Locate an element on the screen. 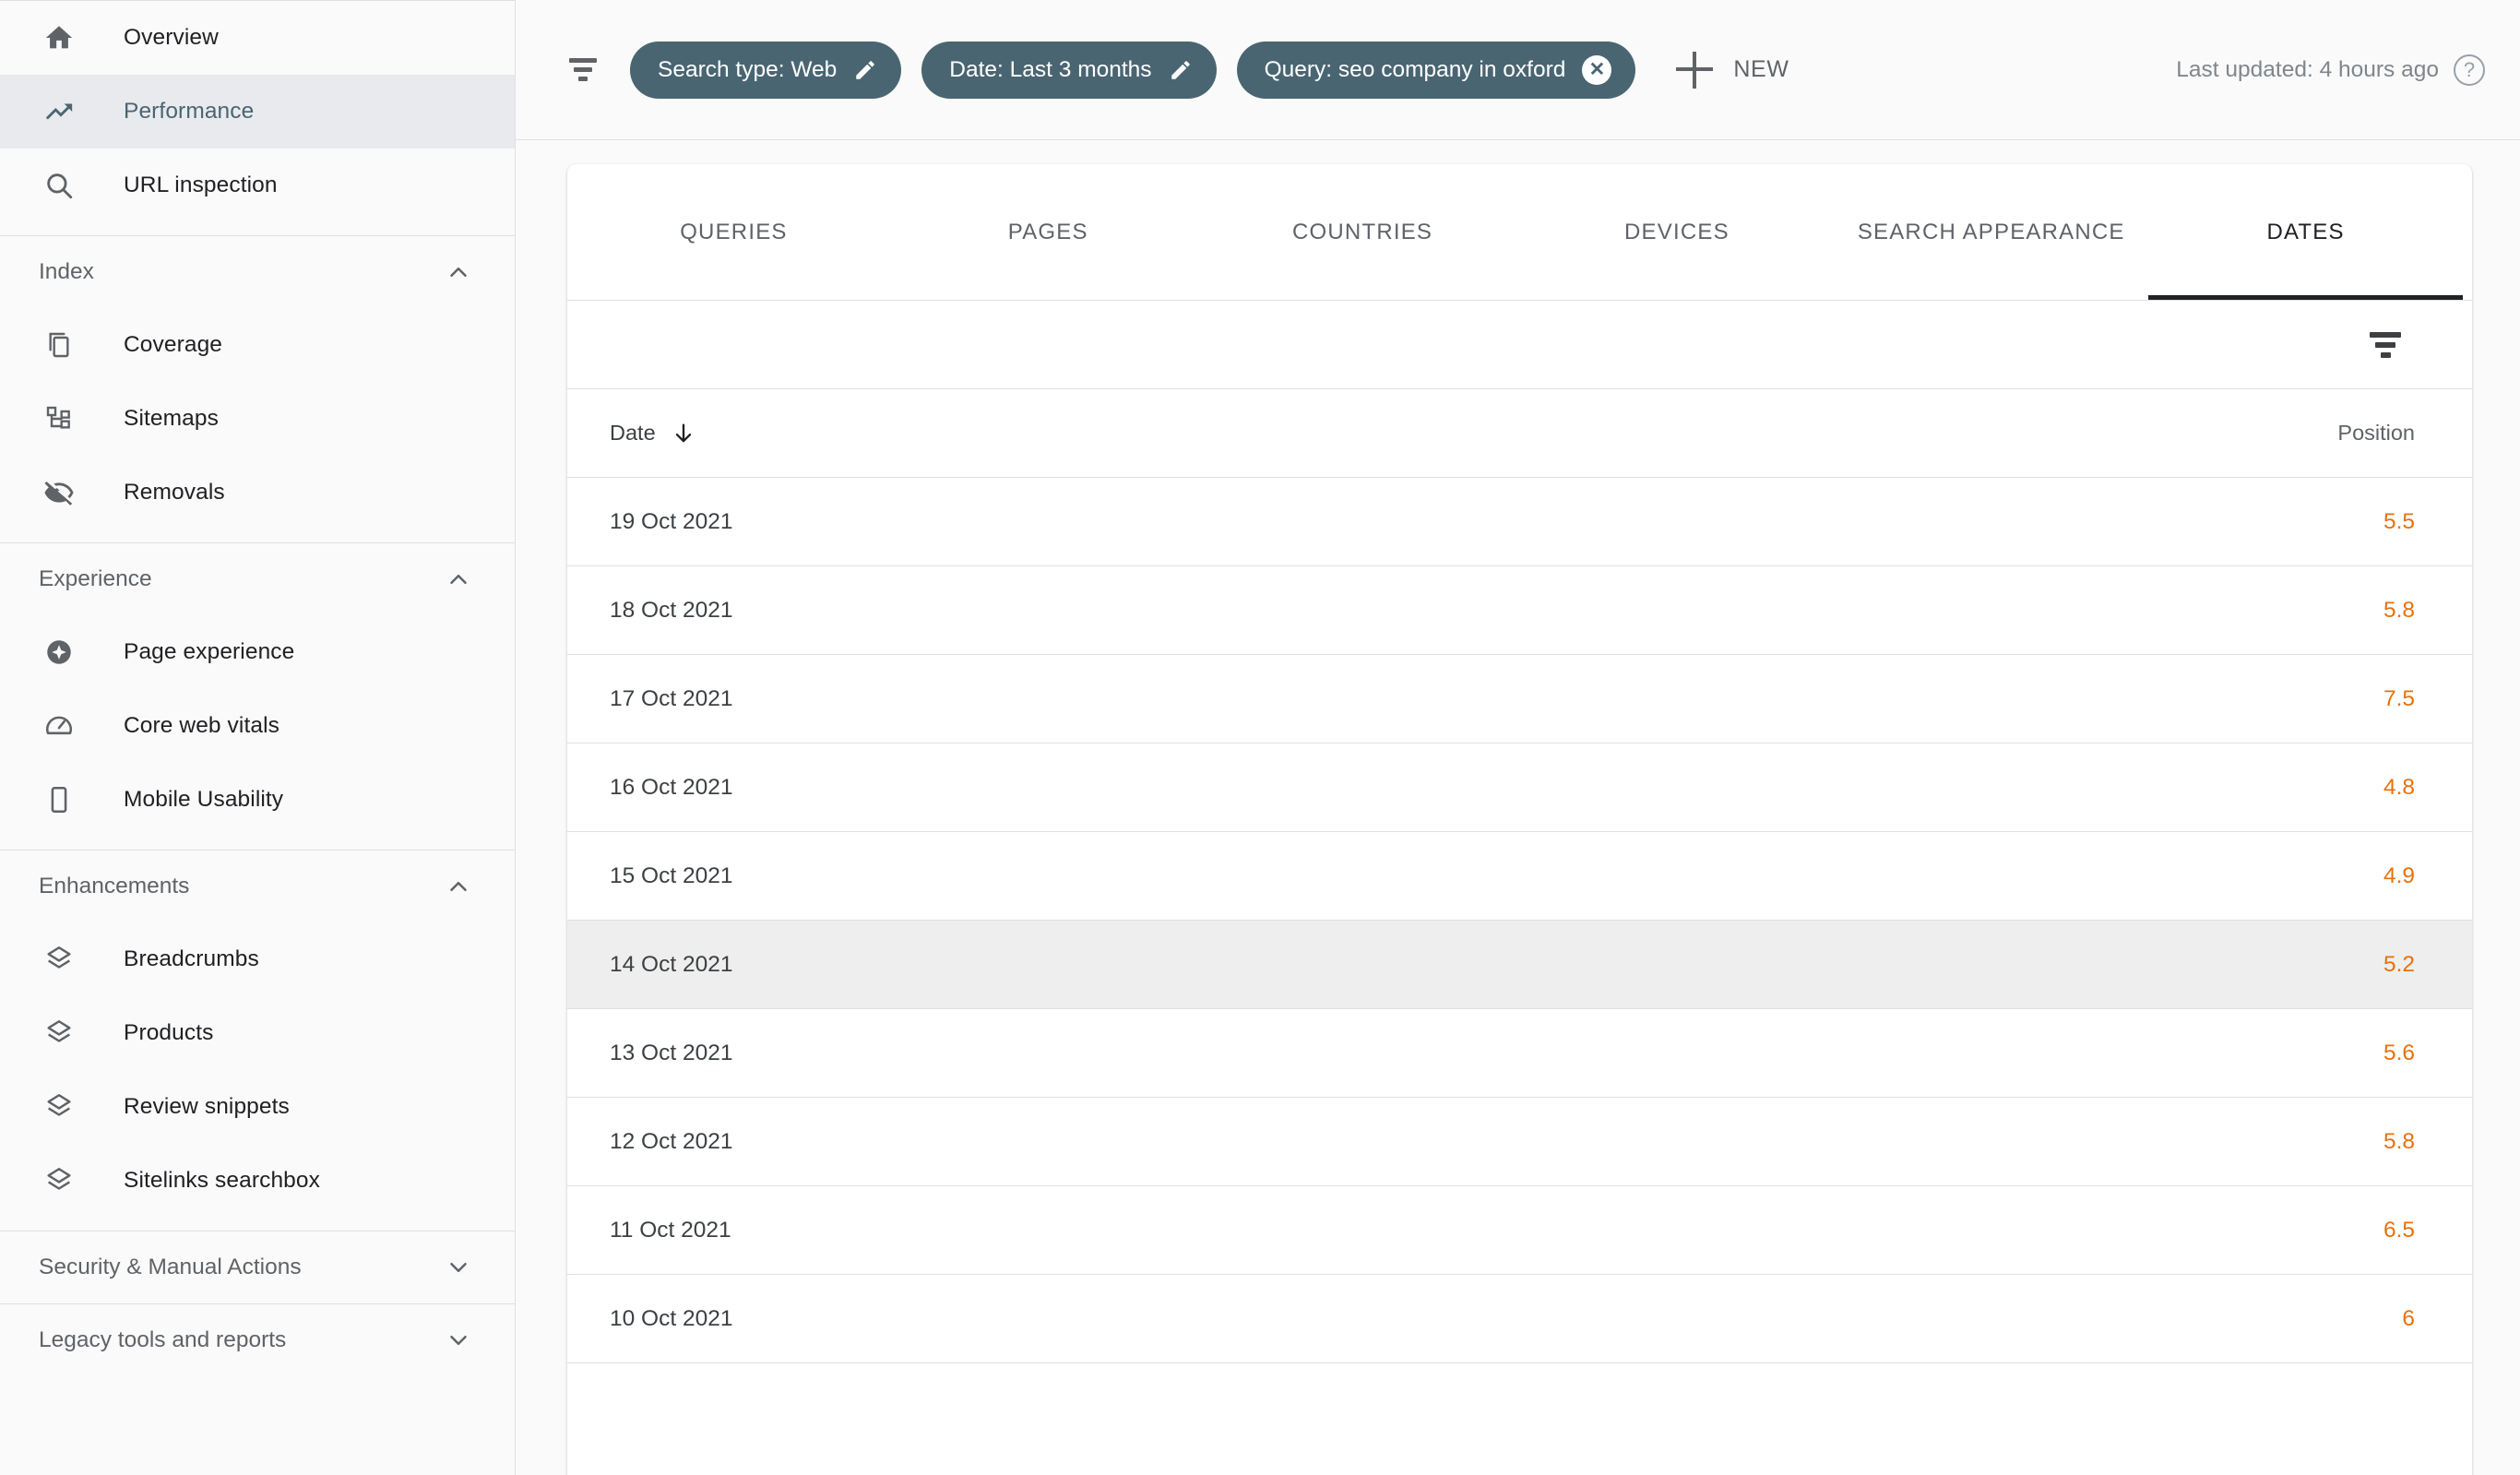 The width and height of the screenshot is (2520, 1475). sidebar-item-core-web-vitals: Core web vitals is located at coordinates (257, 726).